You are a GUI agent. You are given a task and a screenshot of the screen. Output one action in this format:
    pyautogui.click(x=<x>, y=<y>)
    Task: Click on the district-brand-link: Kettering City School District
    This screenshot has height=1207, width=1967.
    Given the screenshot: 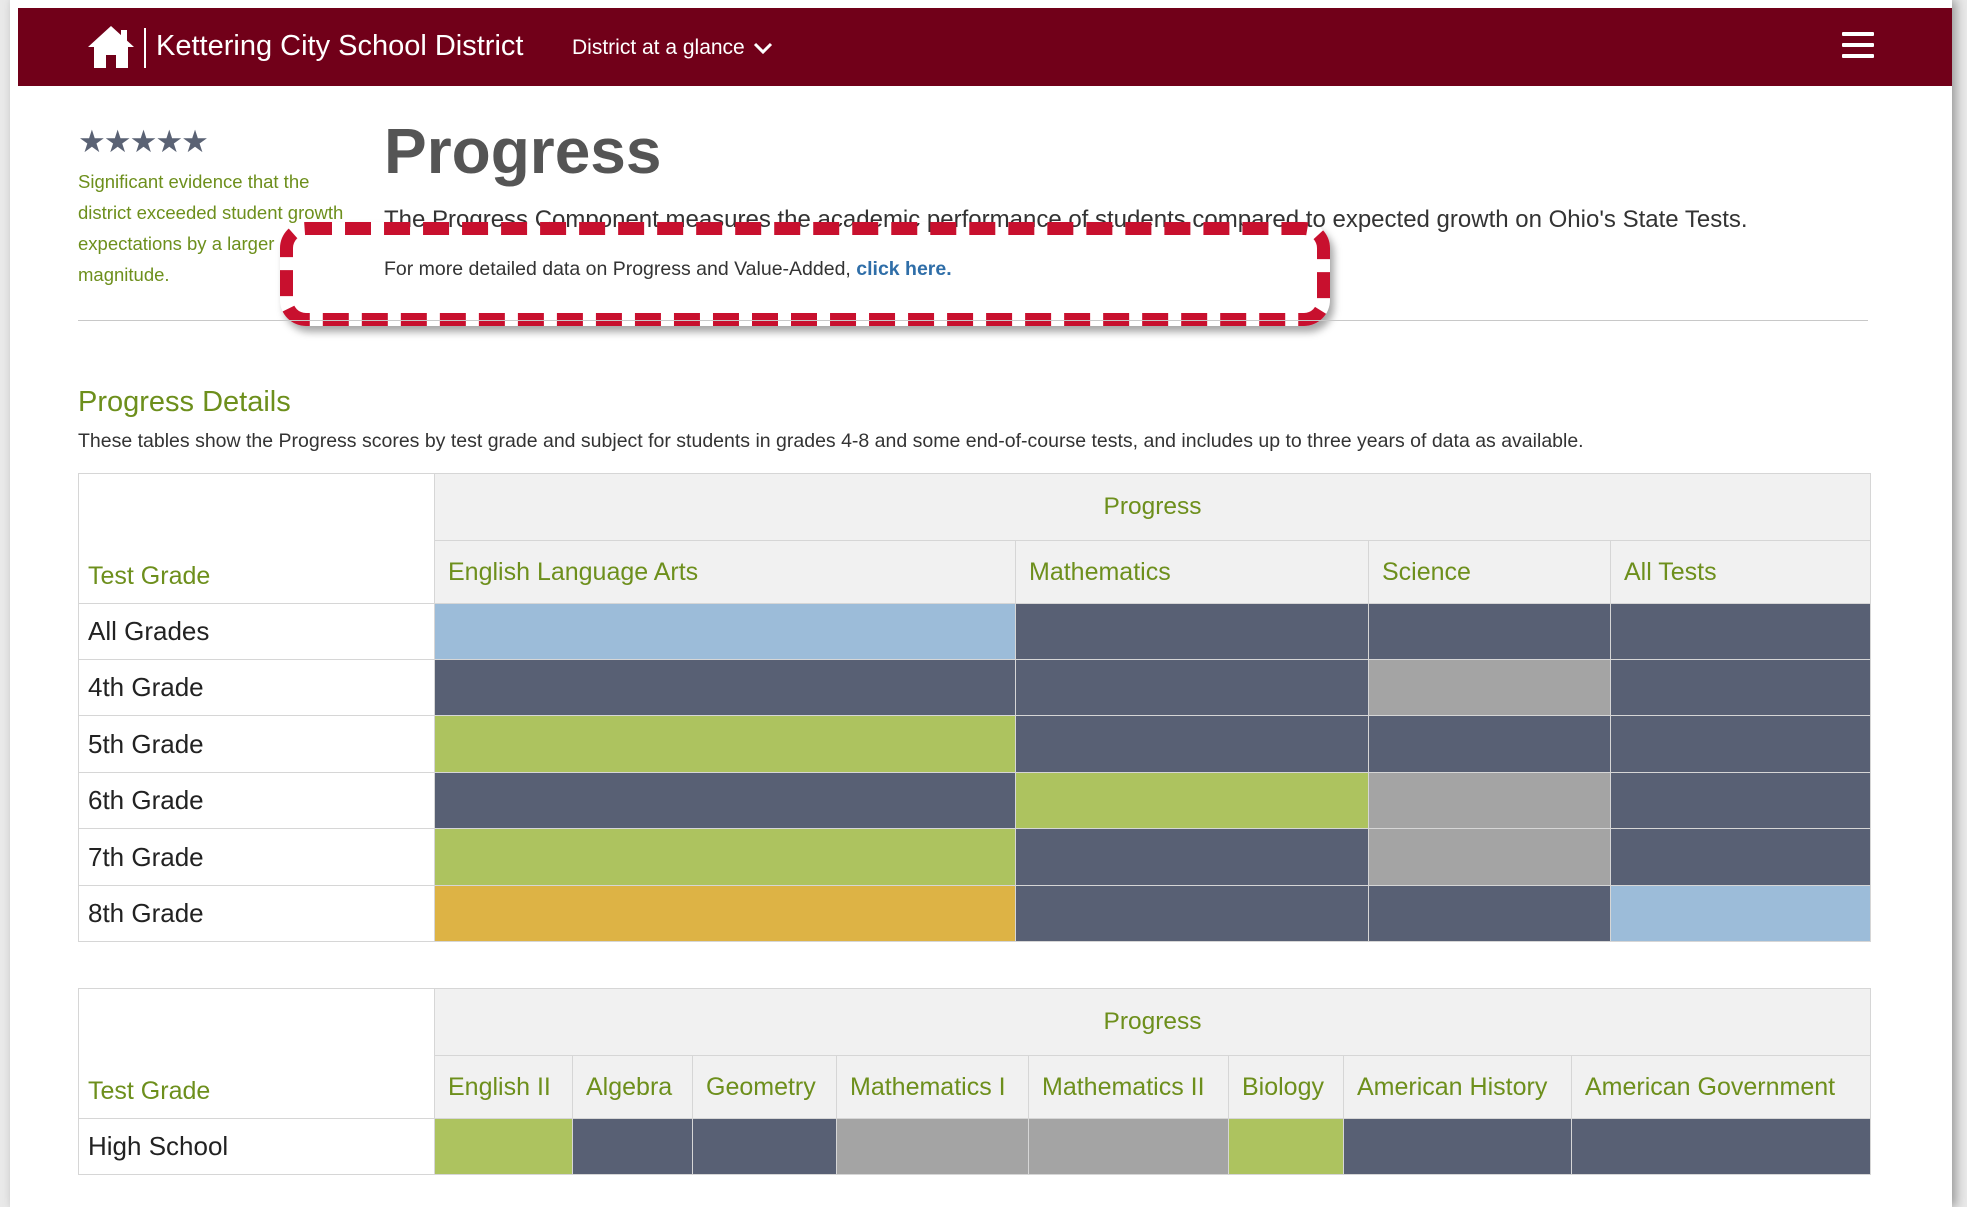 What is the action you would take?
    pyautogui.click(x=339, y=46)
    